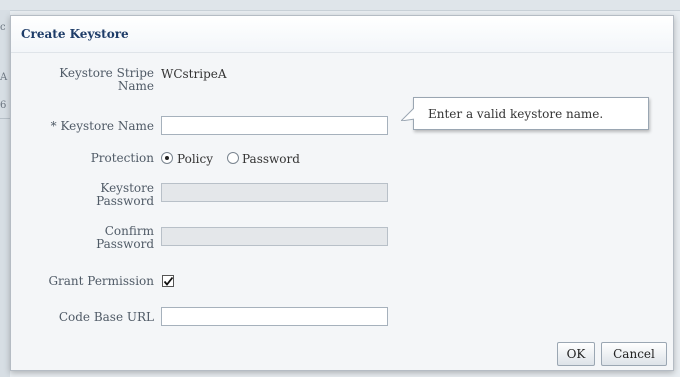 This screenshot has height=377, width=680. I want to click on grant-permission-checkbox, so click(168, 281).